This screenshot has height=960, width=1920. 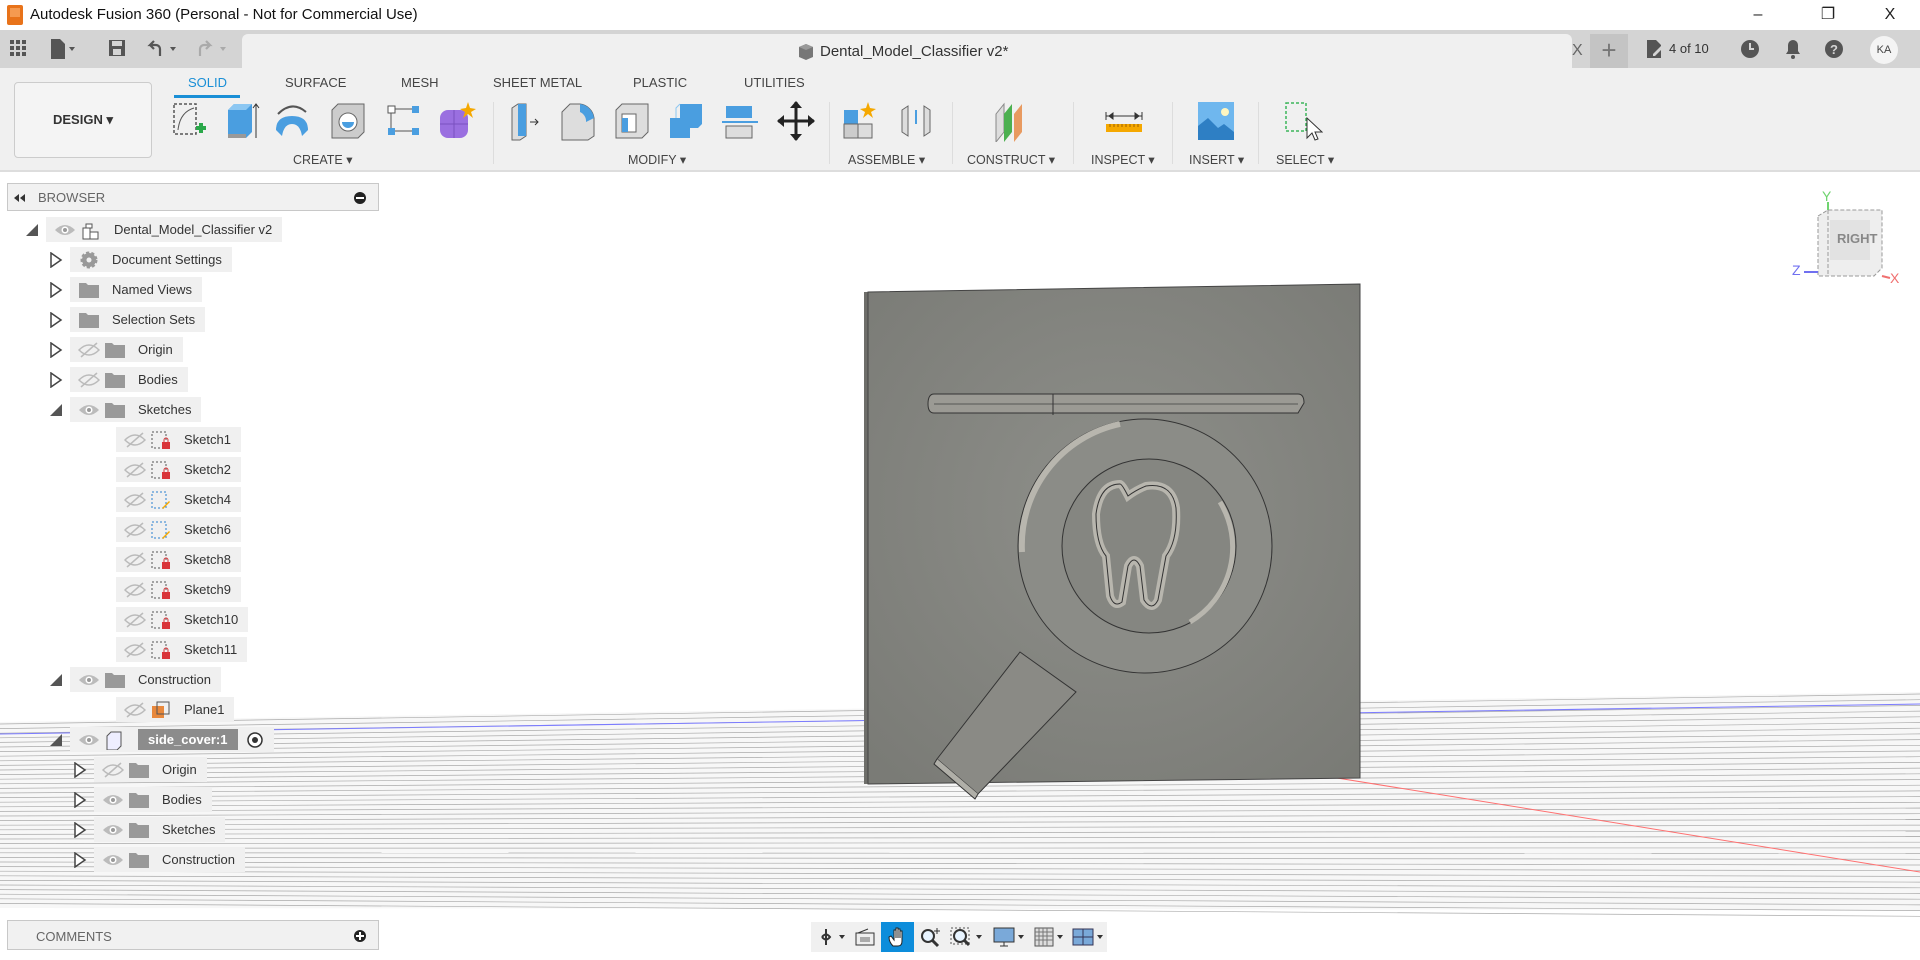 What do you see at coordinates (164, 709) in the screenshot?
I see `browser-item: Plane1` at bounding box center [164, 709].